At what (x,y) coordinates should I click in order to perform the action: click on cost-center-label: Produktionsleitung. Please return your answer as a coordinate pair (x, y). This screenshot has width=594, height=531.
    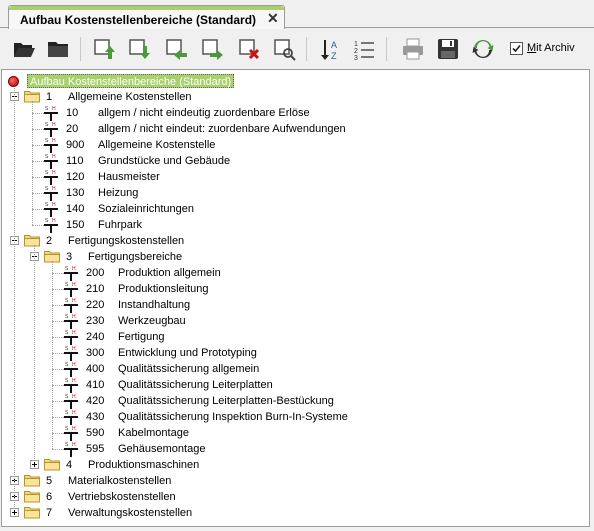
    Looking at the image, I should click on (163, 289).